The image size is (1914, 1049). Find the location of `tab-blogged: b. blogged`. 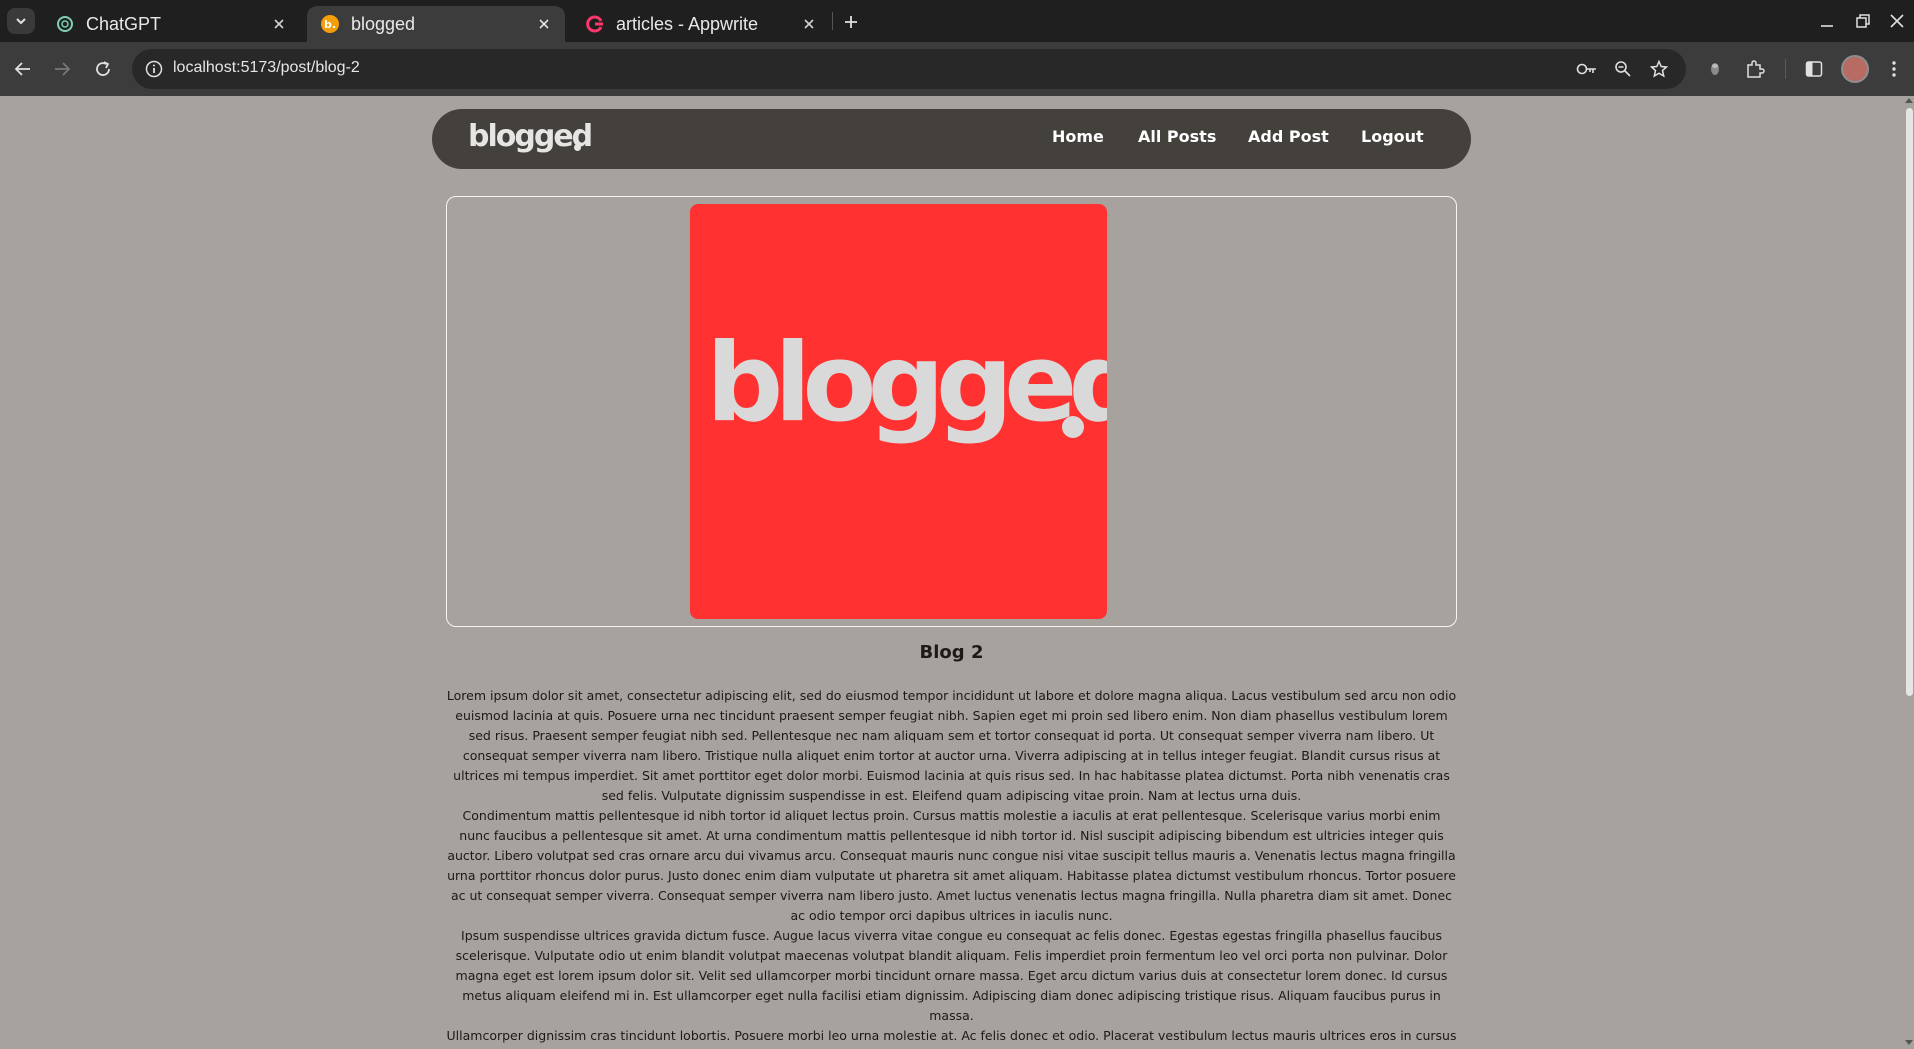

tab-blogged: b. blogged is located at coordinates (436, 24).